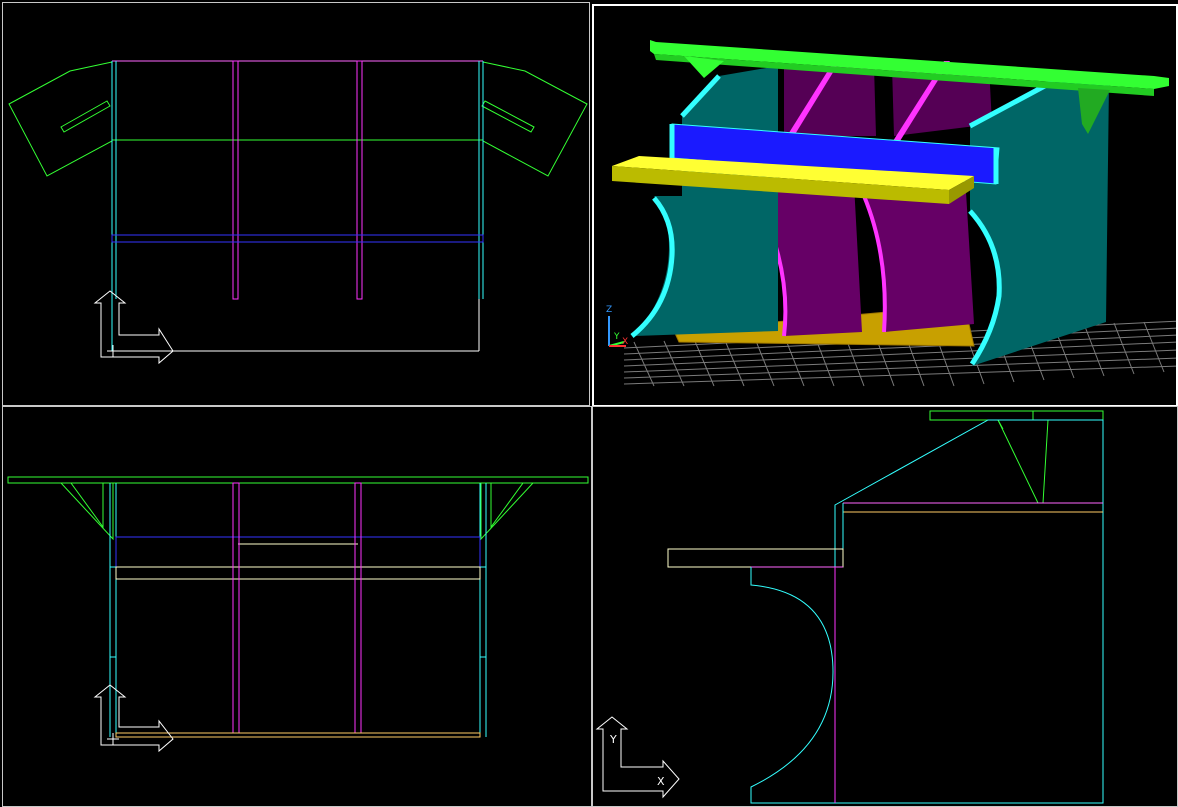 The image size is (1178, 807). I want to click on side-profile-outline, so click(927, 611).